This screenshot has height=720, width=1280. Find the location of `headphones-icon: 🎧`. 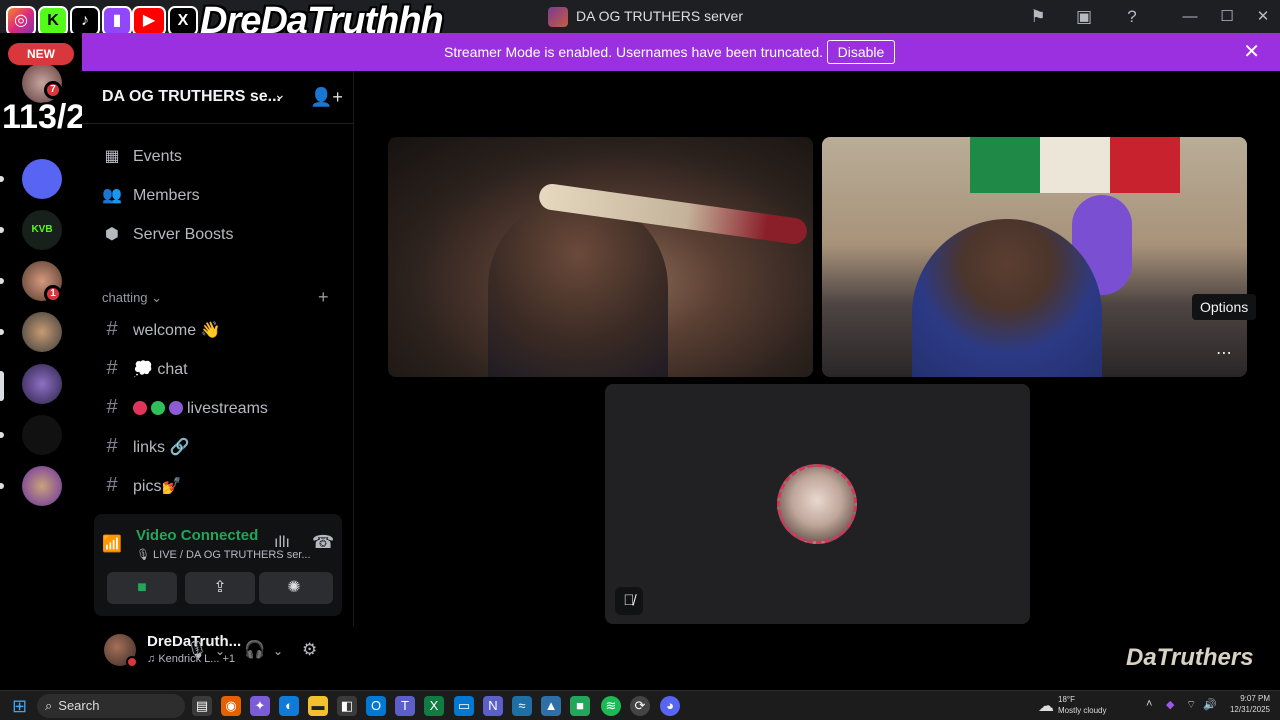

headphones-icon: 🎧 is located at coordinates (254, 650).